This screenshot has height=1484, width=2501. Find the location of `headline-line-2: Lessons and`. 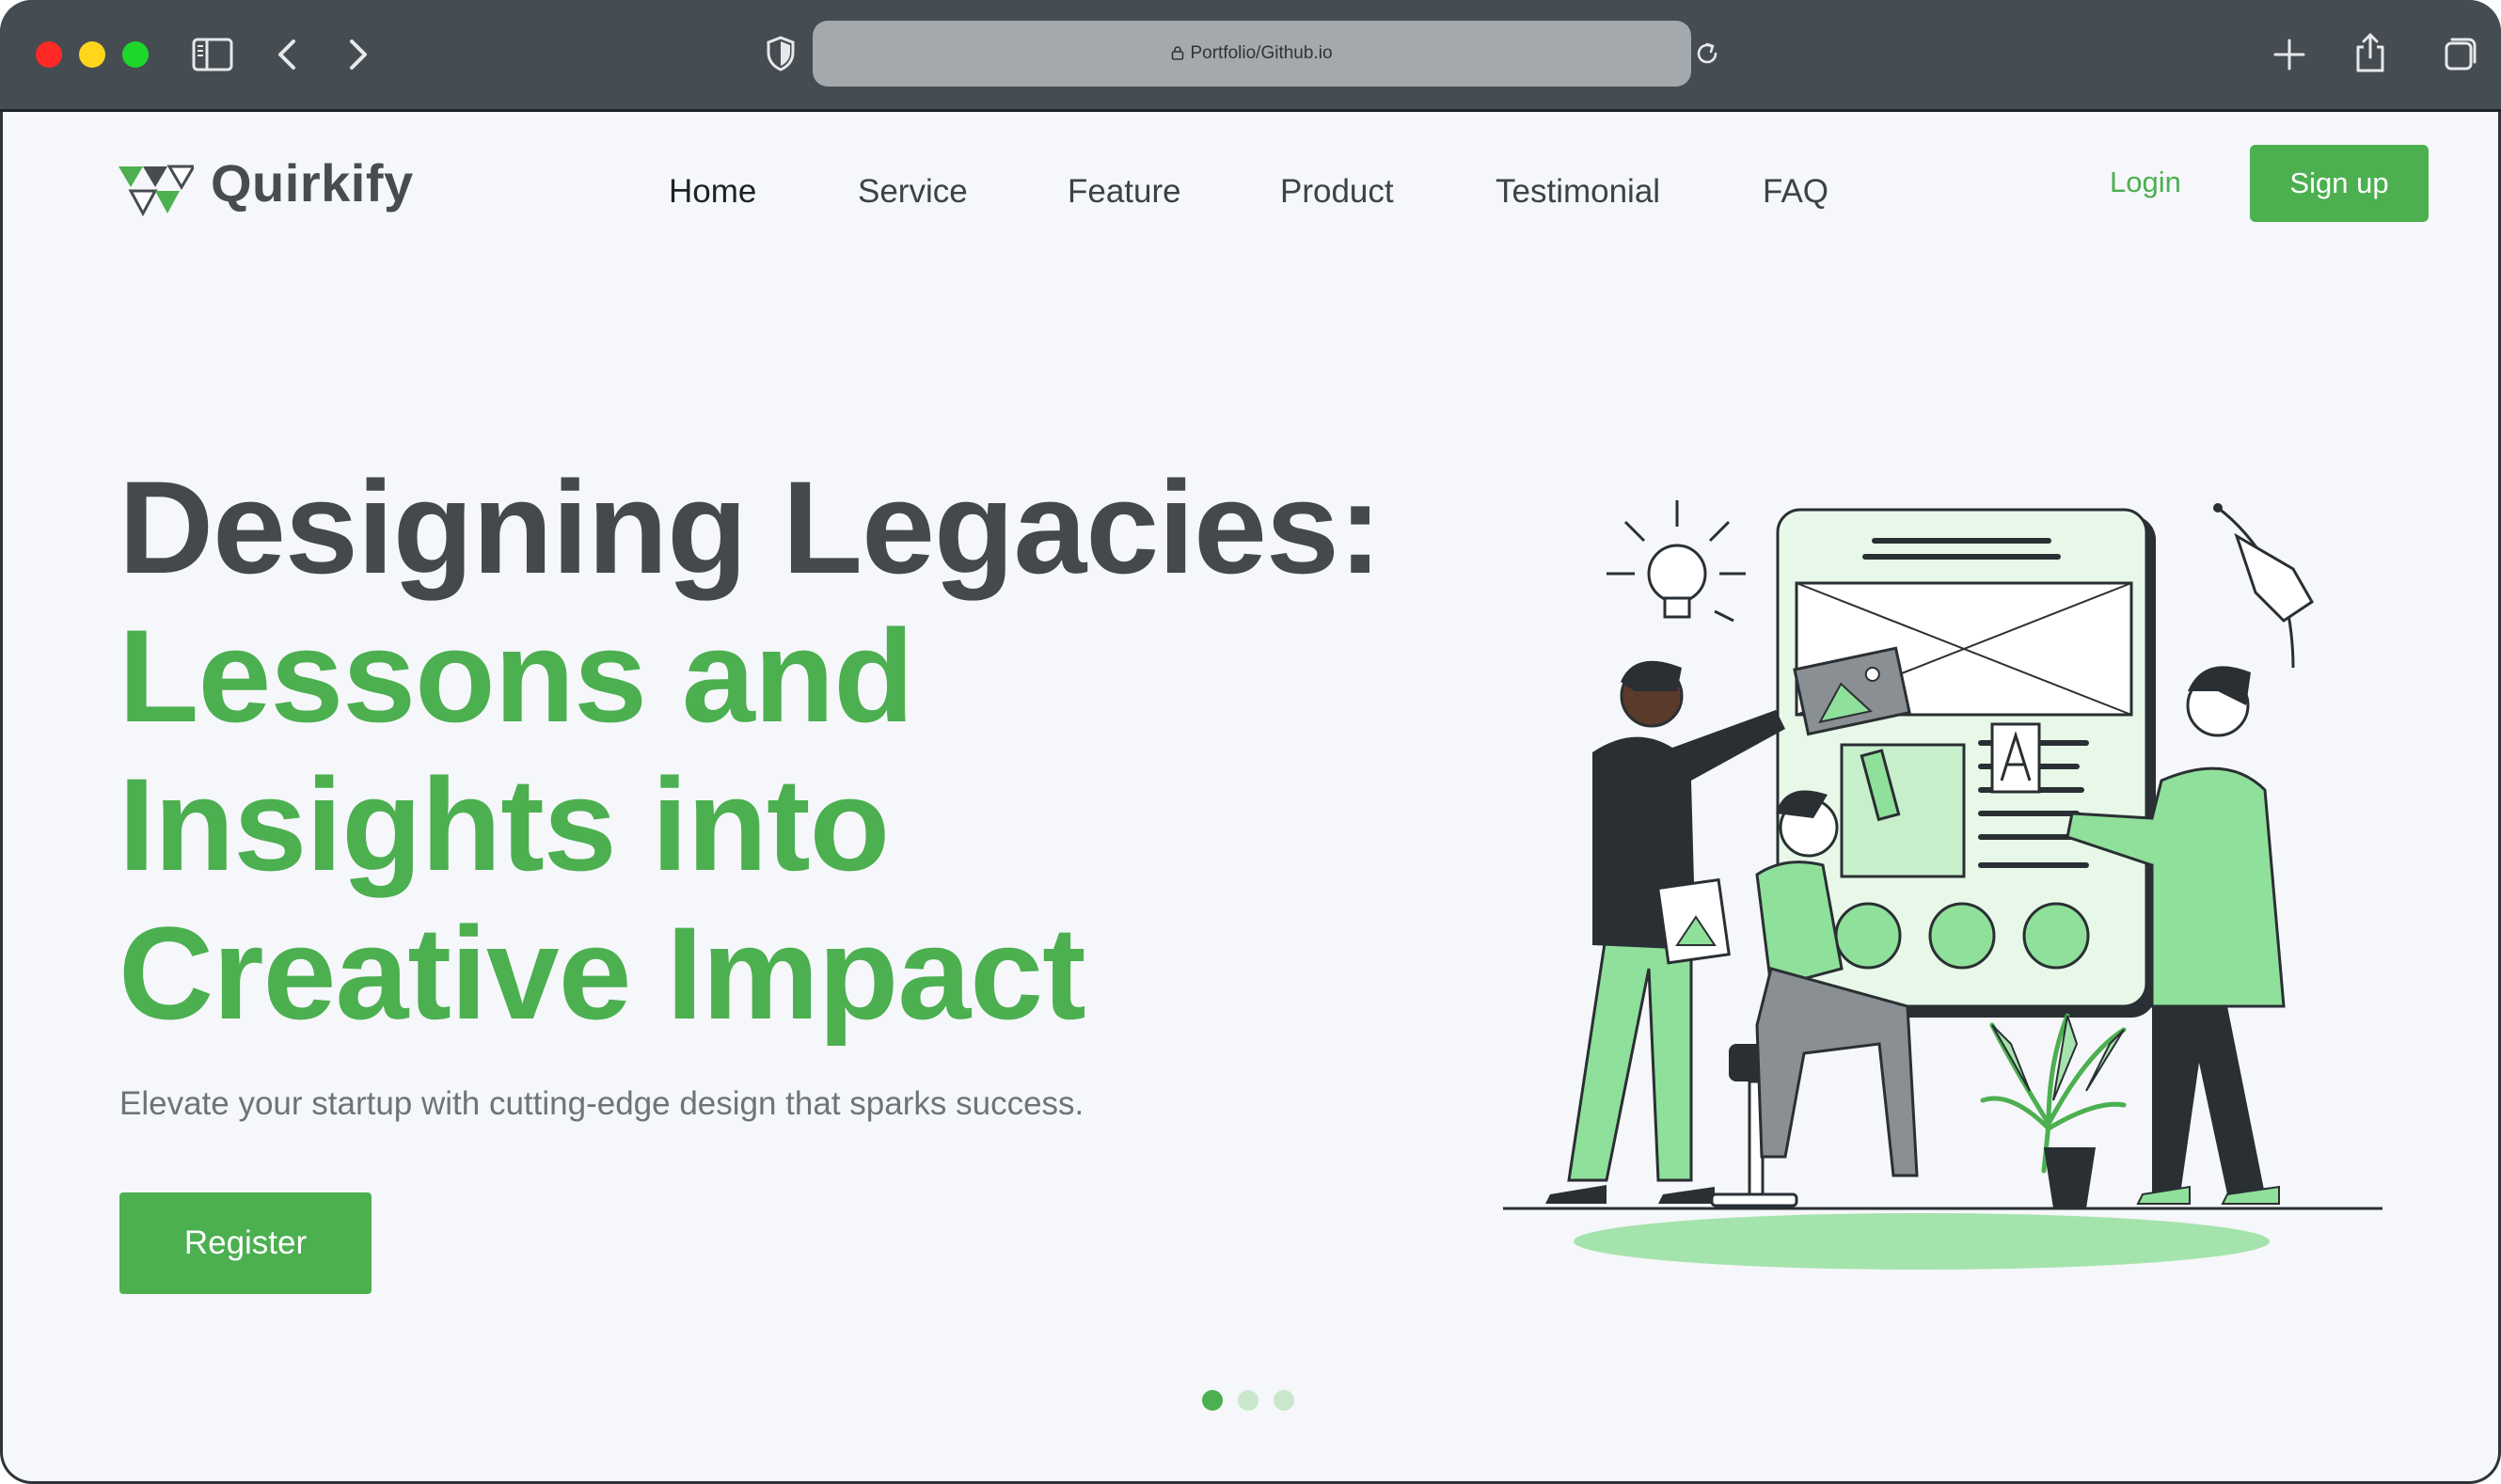

headline-line-2: Lessons and is located at coordinates (516, 676).